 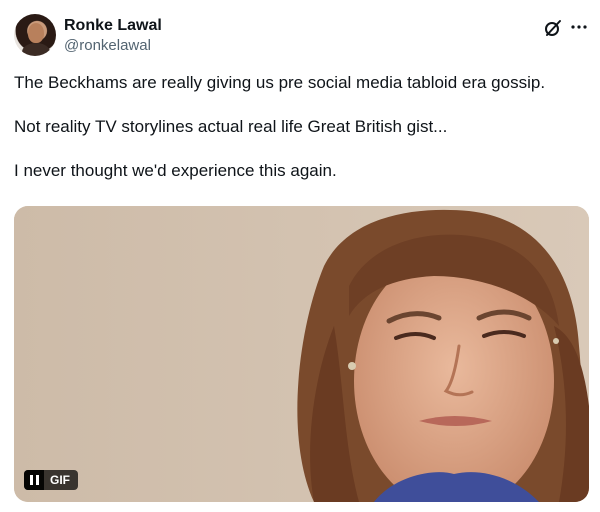 I want to click on gif-label: GIF, so click(x=60, y=480).